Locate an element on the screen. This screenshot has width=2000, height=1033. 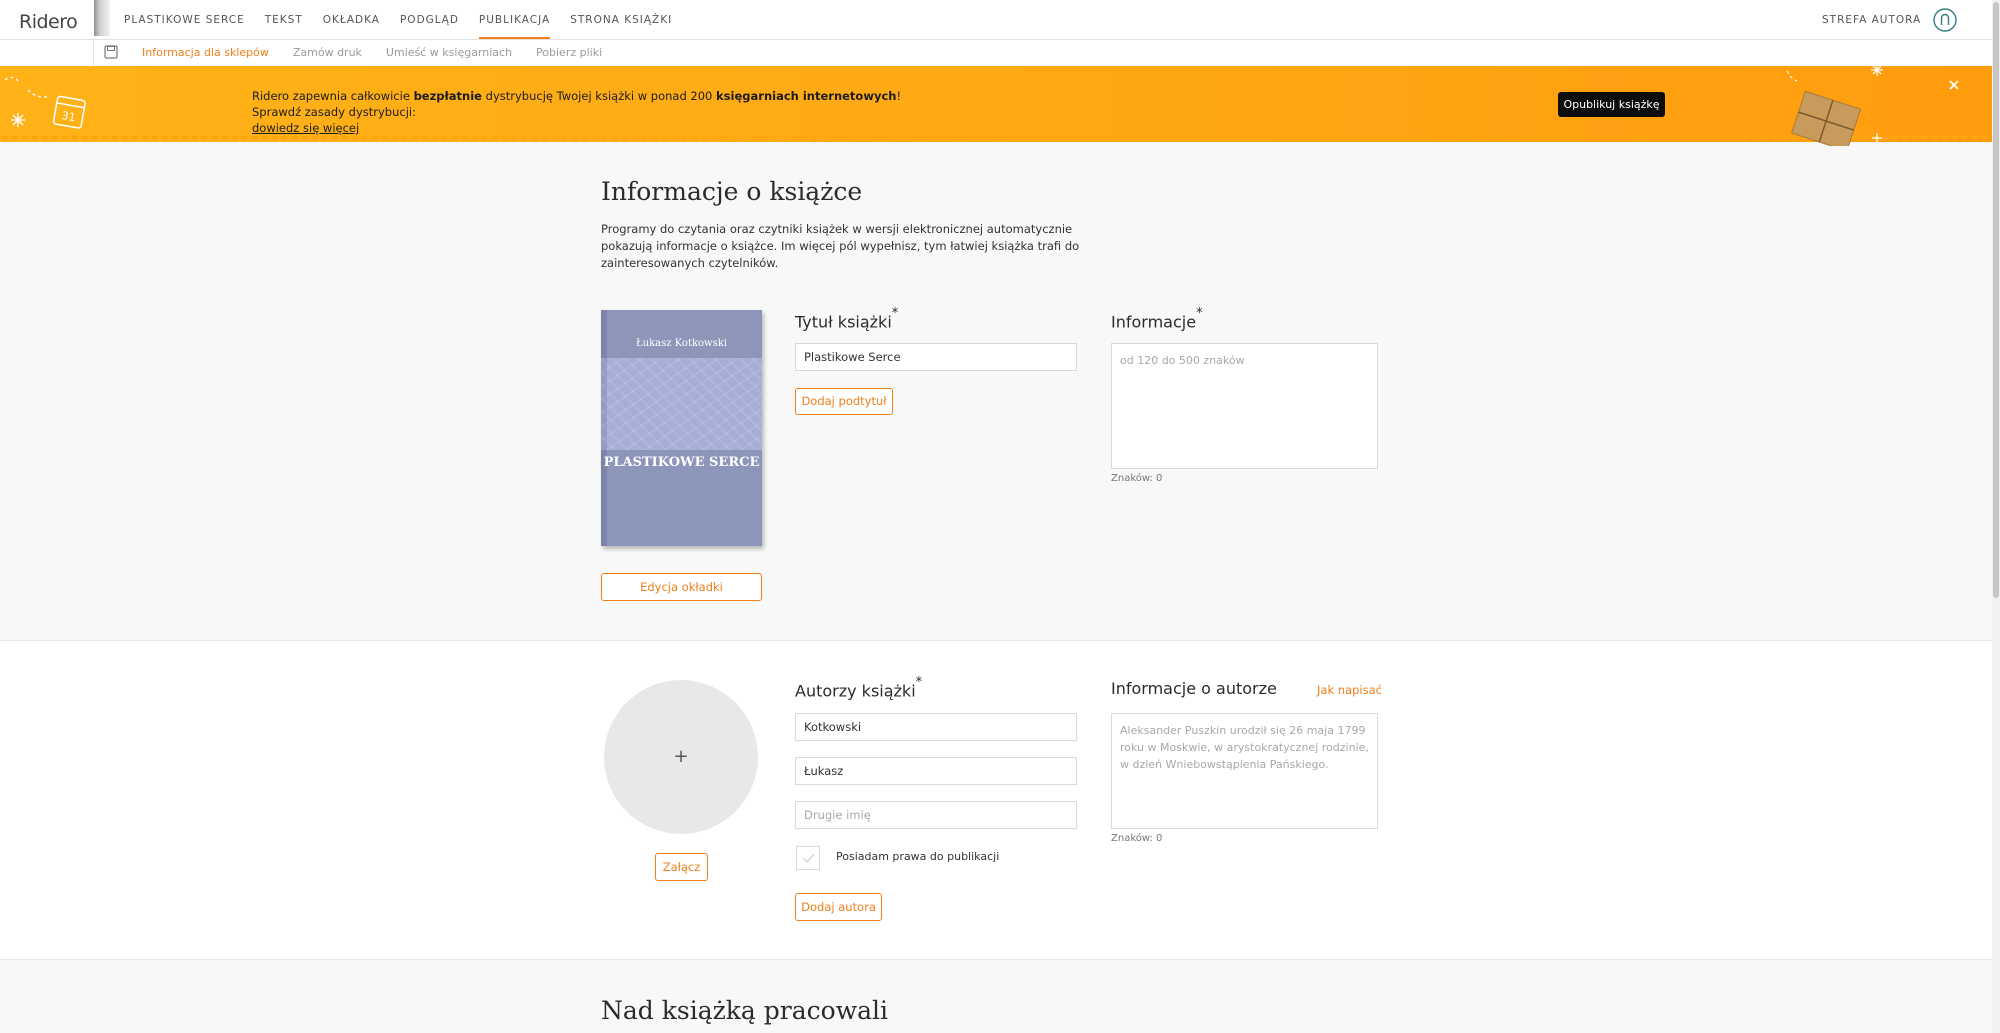
author-avatar-upload: + is located at coordinates (681, 757).